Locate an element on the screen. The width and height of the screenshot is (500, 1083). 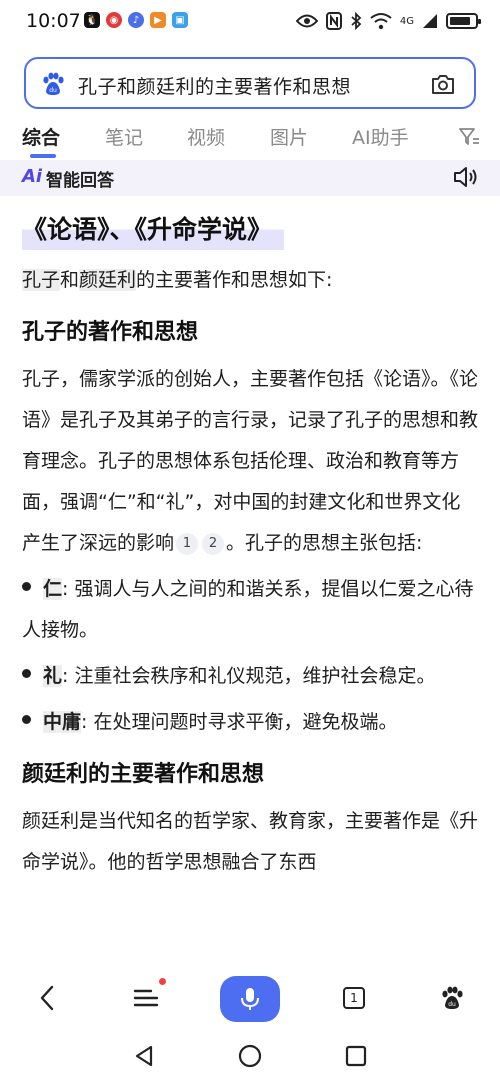
system-recents-icon is located at coordinates (356, 1056).